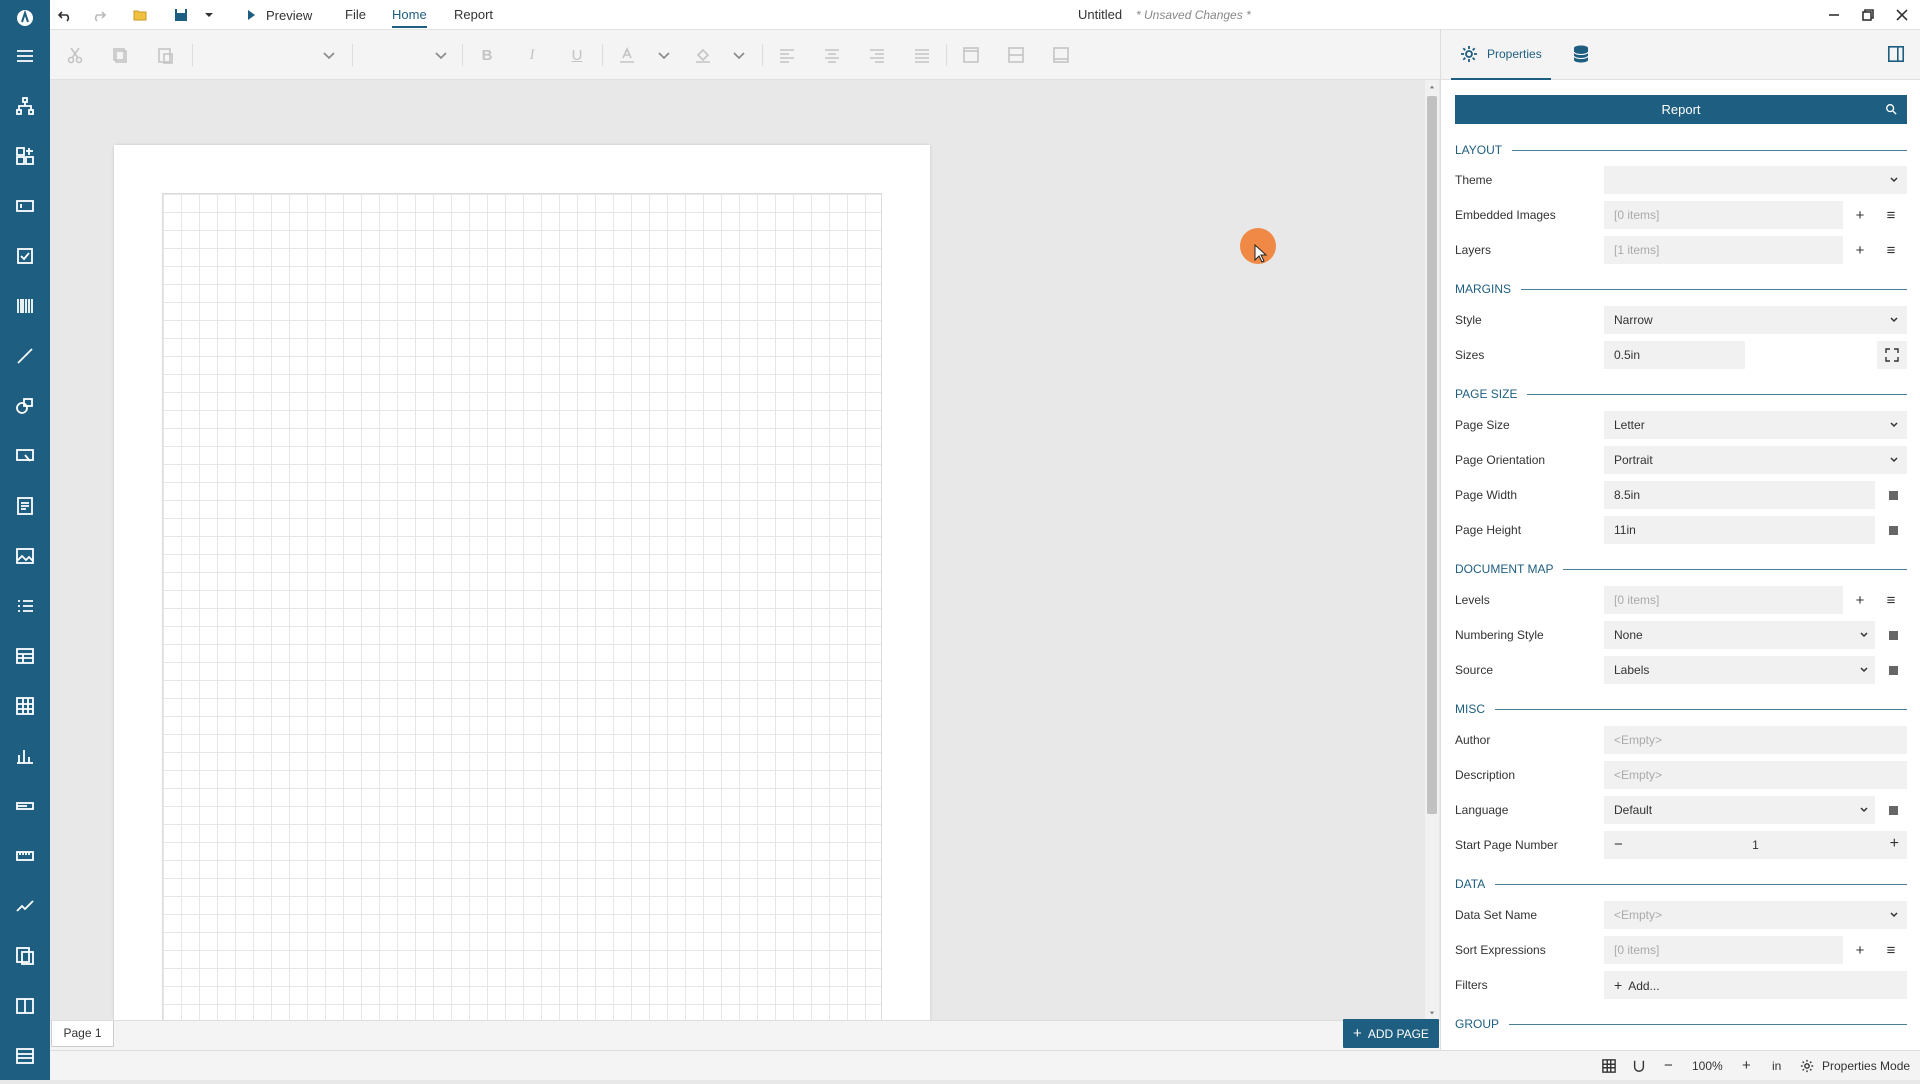  What do you see at coordinates (1749, 1066) in the screenshot?
I see `zoom-in-icon: +` at bounding box center [1749, 1066].